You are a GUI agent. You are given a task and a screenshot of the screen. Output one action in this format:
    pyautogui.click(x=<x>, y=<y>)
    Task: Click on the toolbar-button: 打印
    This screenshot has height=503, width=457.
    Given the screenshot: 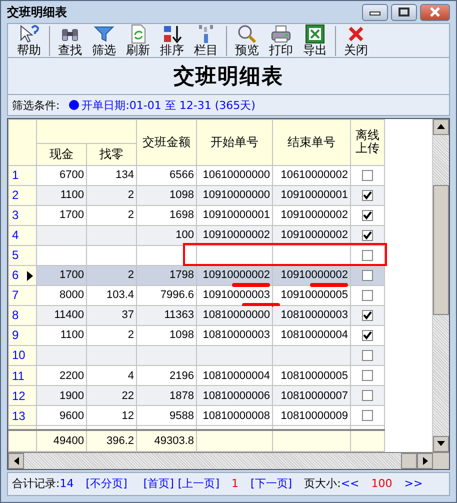 What is the action you would take?
    pyautogui.click(x=281, y=41)
    